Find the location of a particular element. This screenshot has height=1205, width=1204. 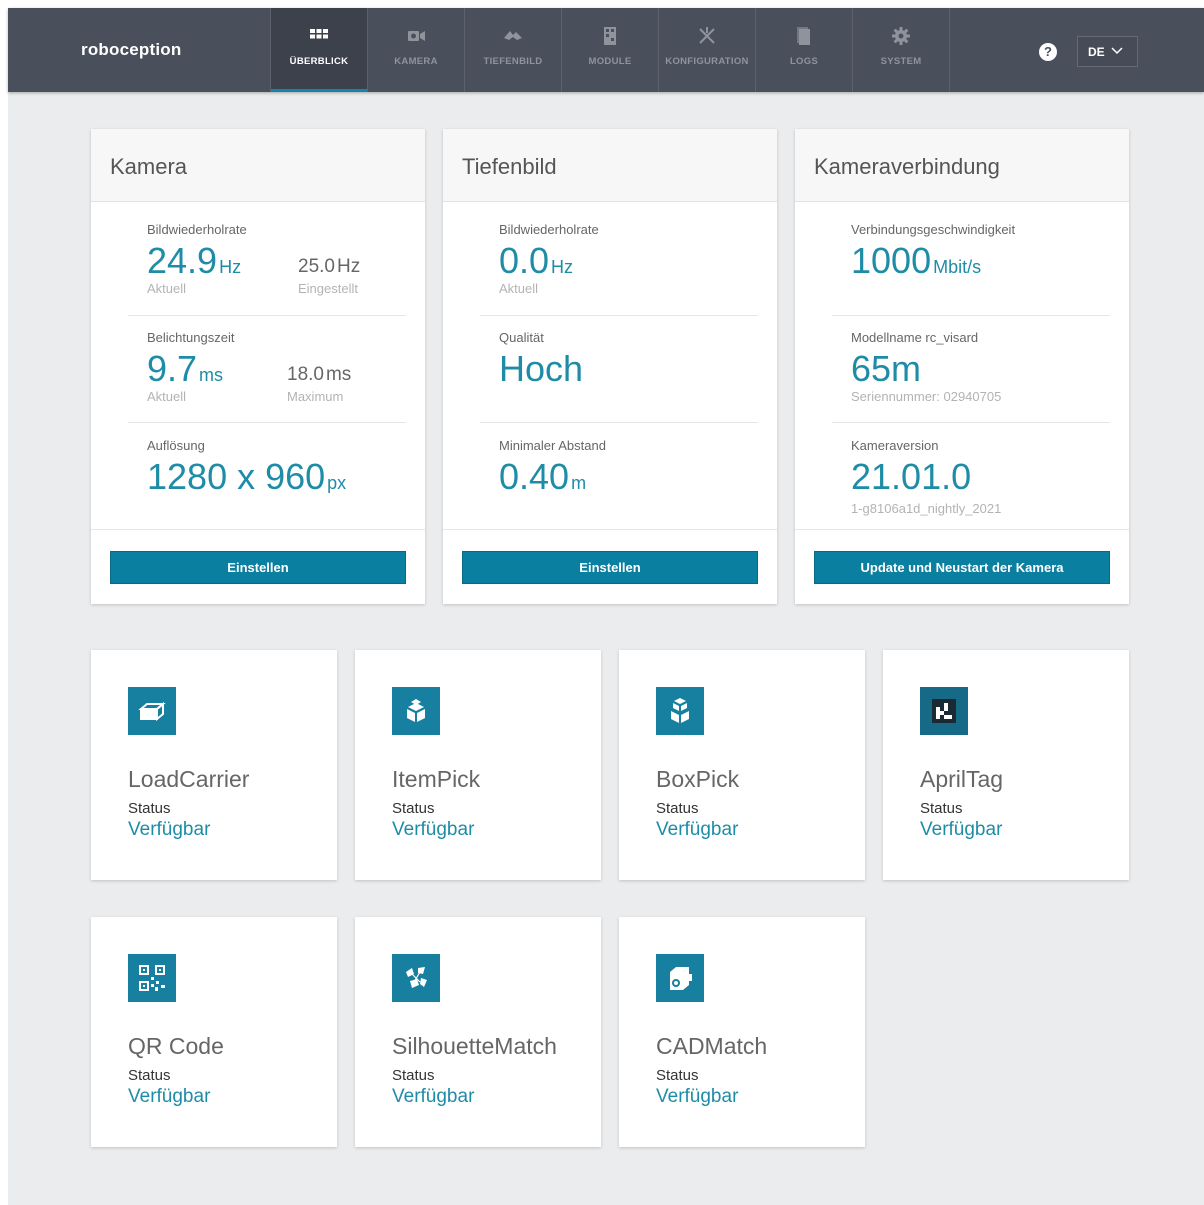

version-value: 21.01.0 is located at coordinates (911, 476).